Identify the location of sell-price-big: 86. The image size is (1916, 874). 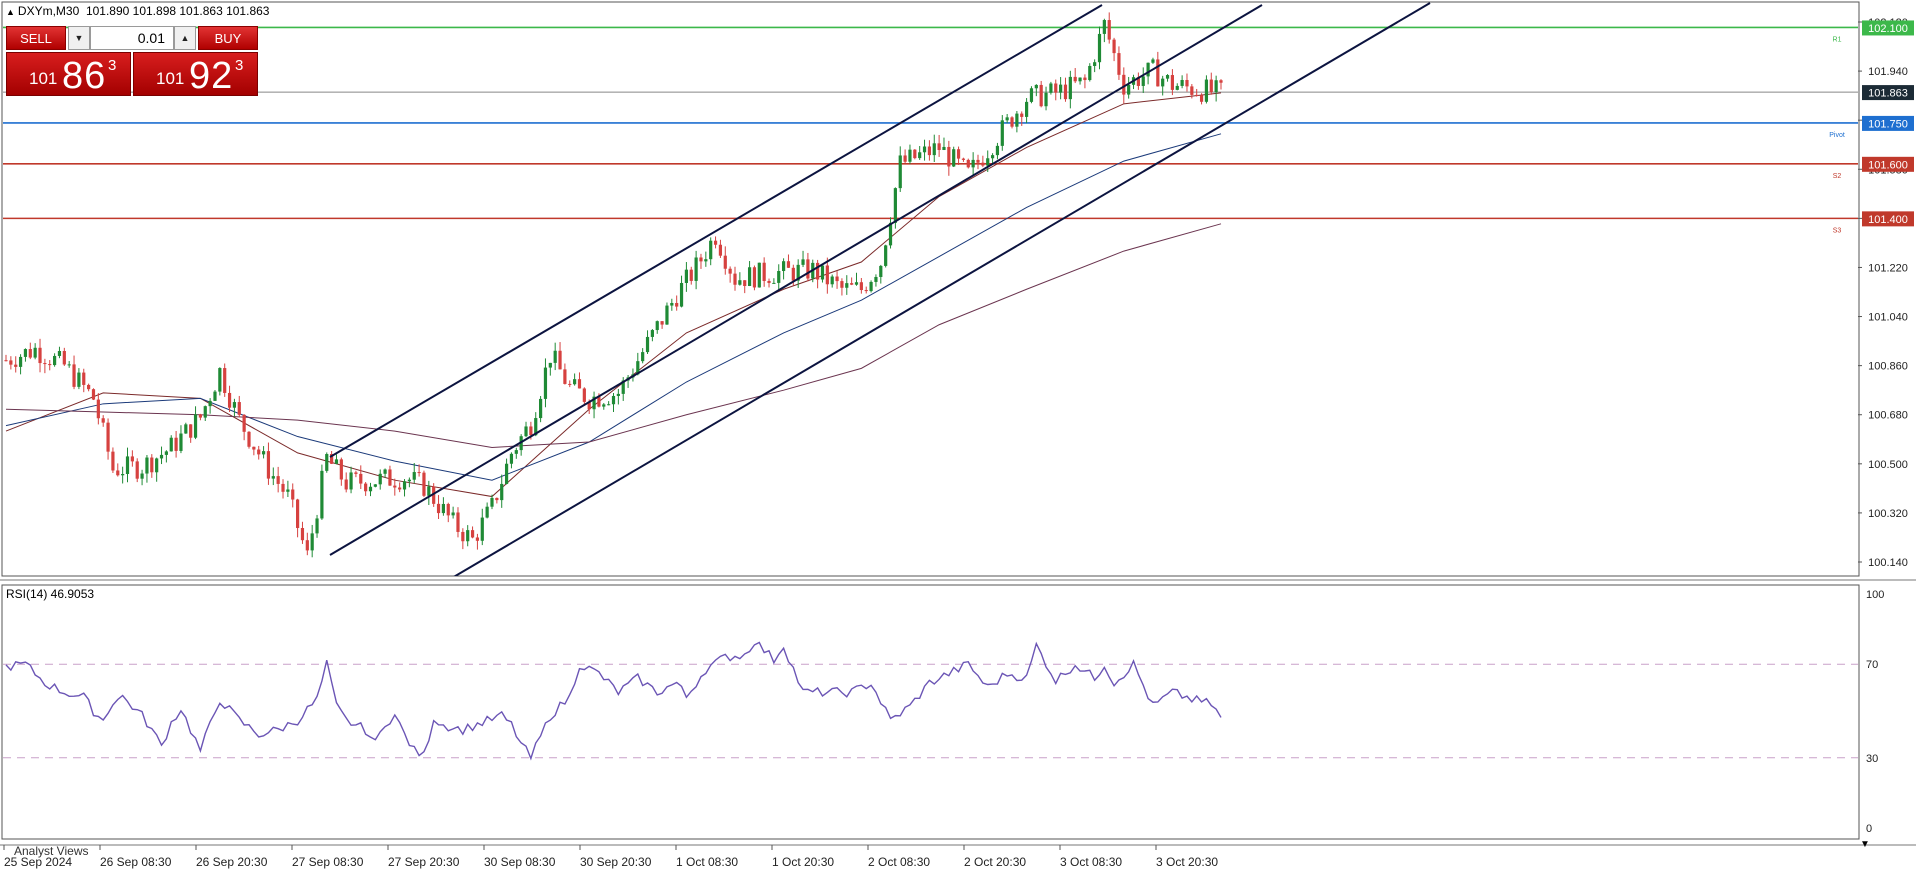
(84, 76).